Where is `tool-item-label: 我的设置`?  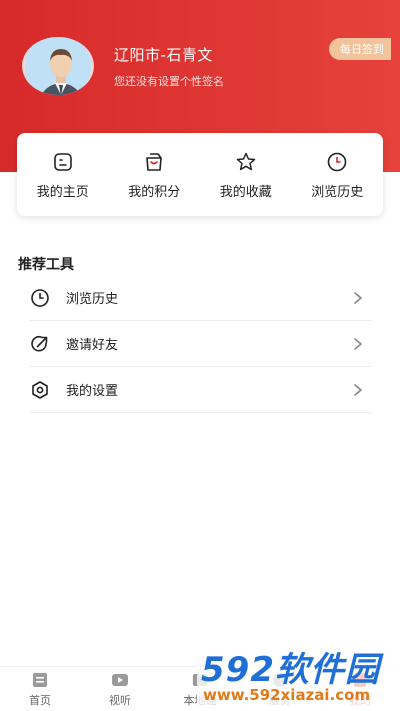 tool-item-label: 我的设置 is located at coordinates (92, 391).